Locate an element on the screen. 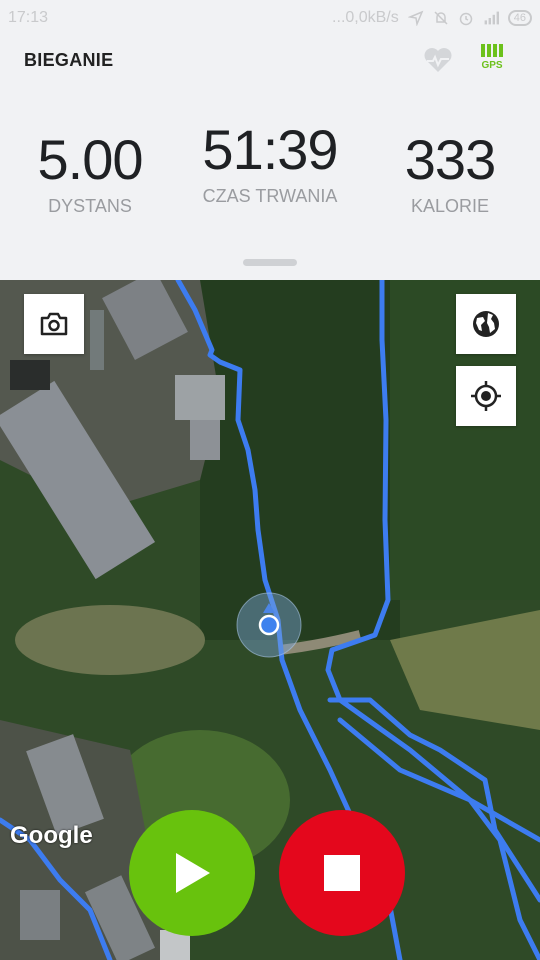 The height and width of the screenshot is (960, 540). map-type-button is located at coordinates (486, 324).